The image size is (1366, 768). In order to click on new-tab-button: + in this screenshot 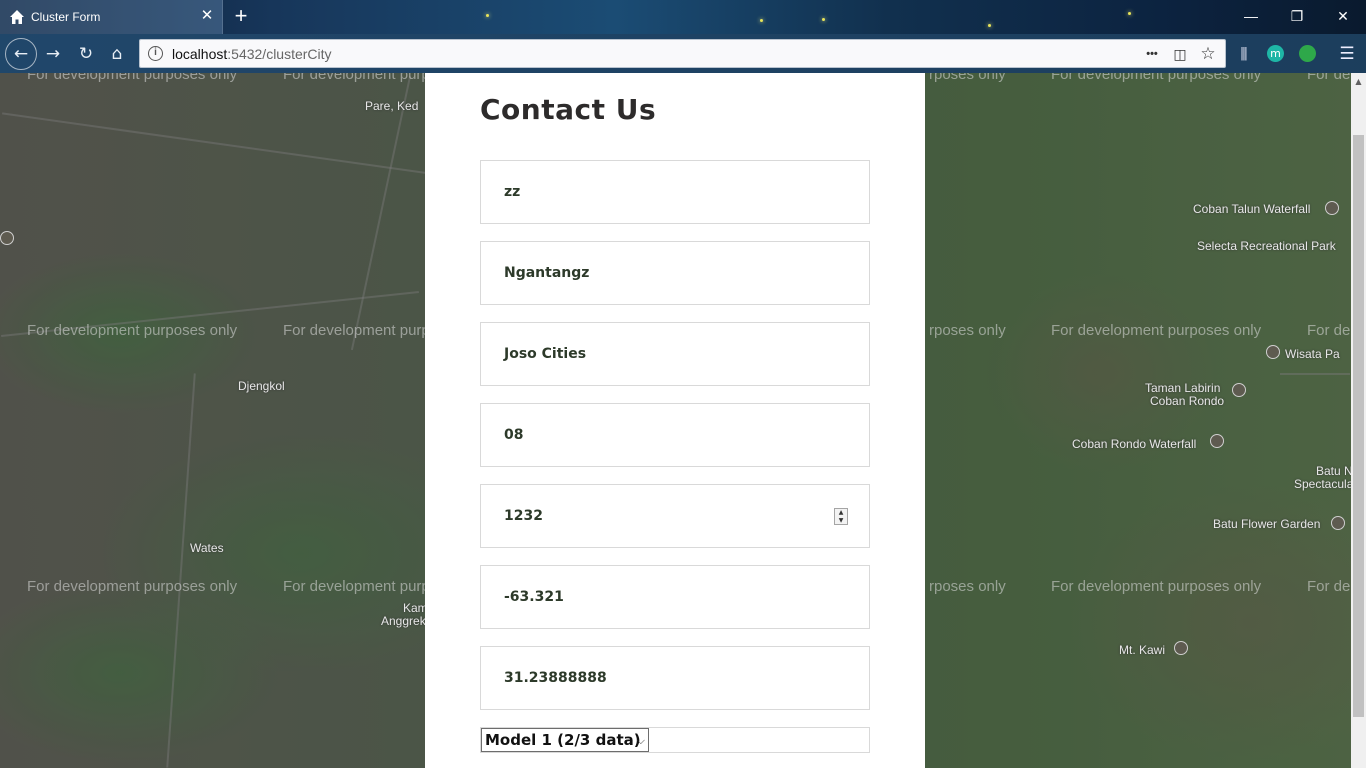, I will do `click(241, 16)`.